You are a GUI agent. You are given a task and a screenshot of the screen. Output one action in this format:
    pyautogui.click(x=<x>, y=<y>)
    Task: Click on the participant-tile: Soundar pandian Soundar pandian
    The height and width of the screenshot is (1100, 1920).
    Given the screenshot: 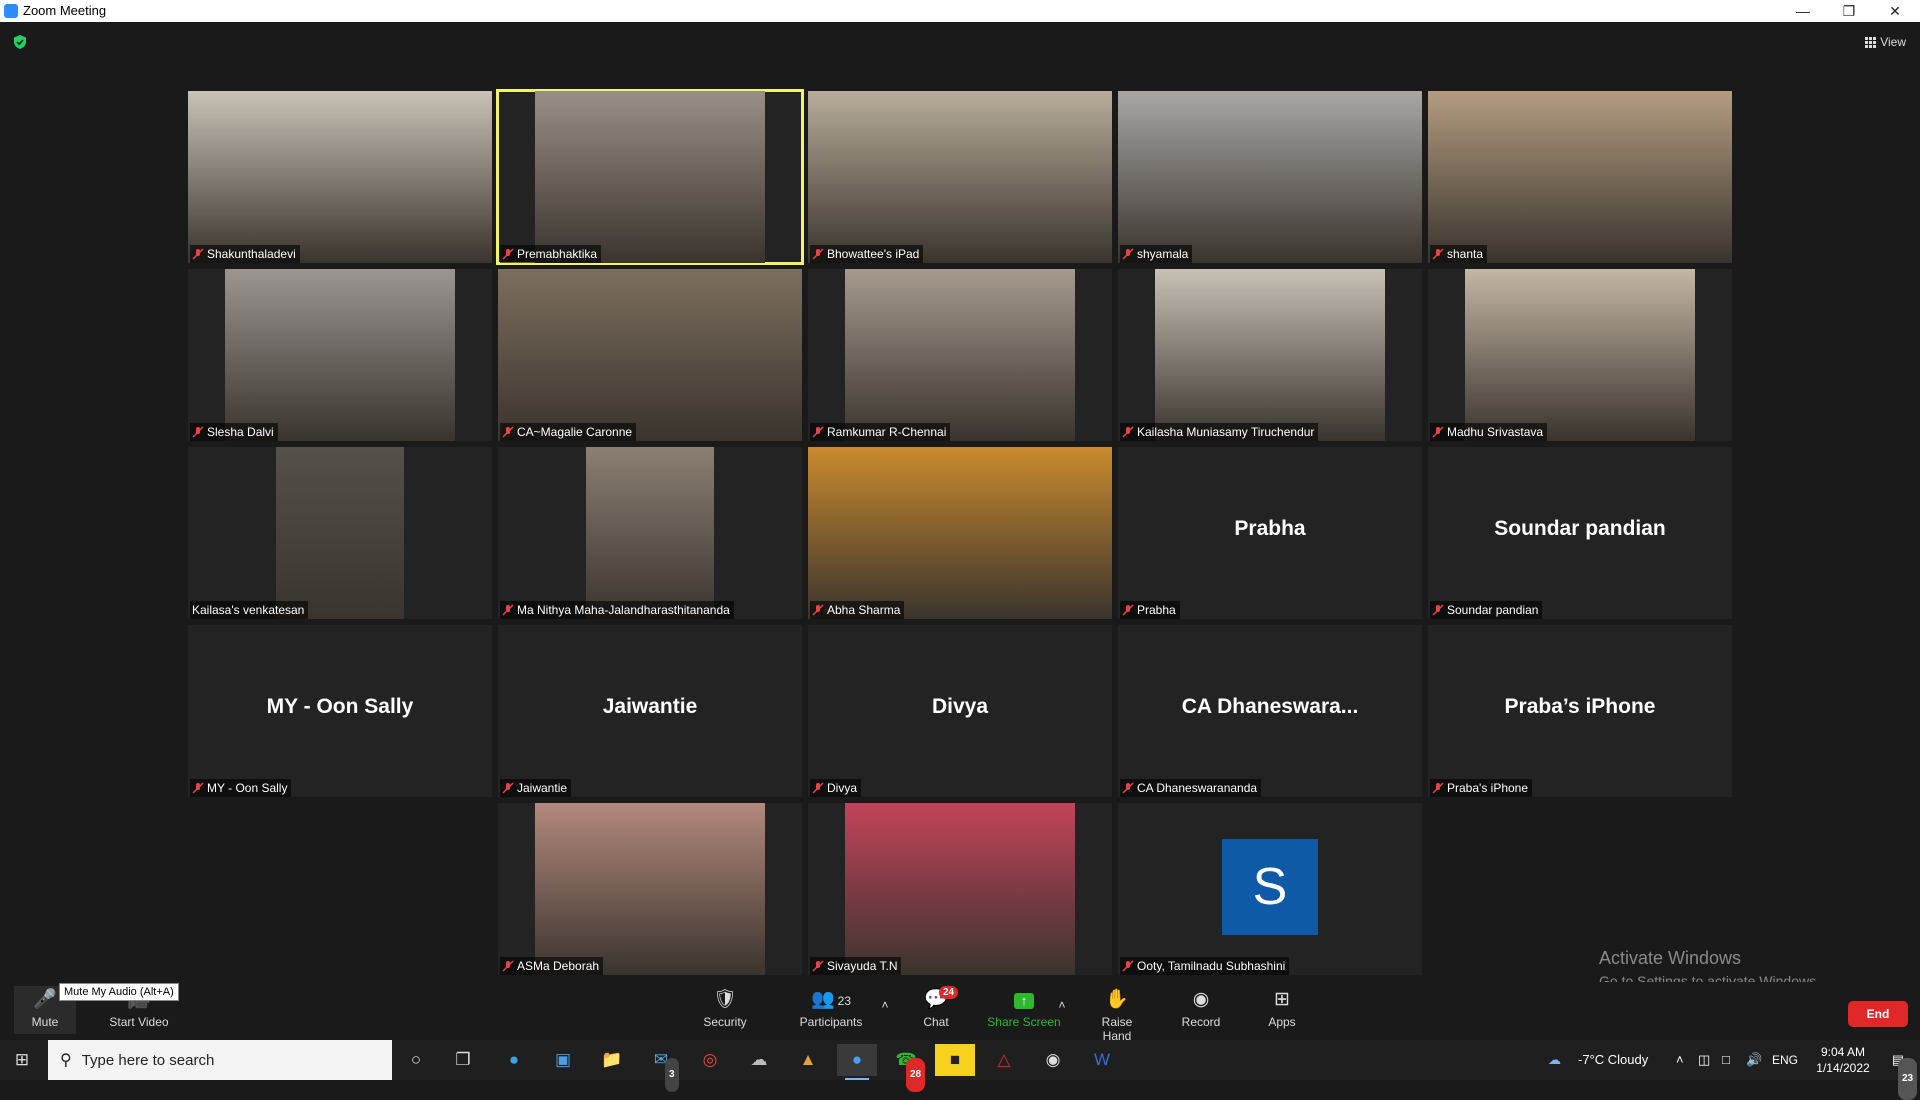 What is the action you would take?
    pyautogui.click(x=1580, y=533)
    